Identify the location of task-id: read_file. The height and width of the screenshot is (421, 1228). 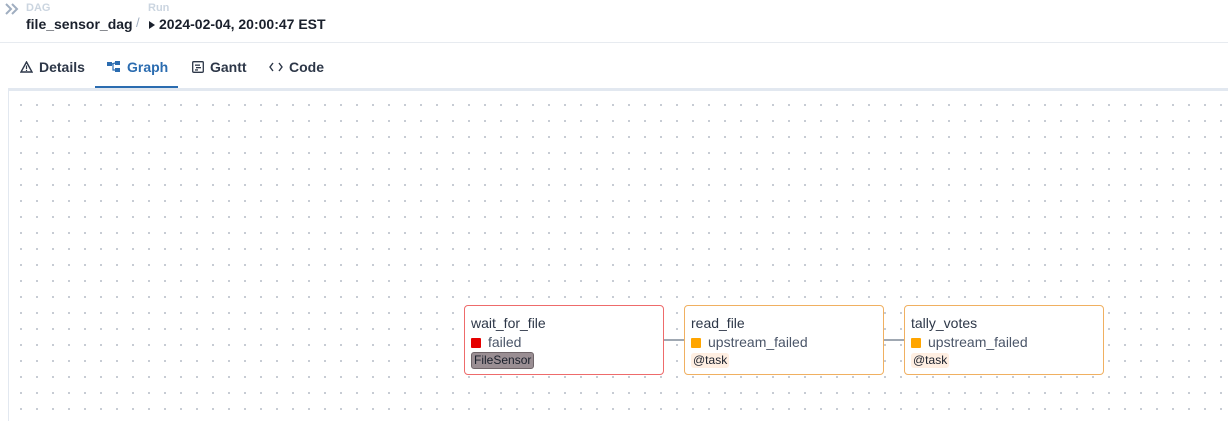
(718, 323).